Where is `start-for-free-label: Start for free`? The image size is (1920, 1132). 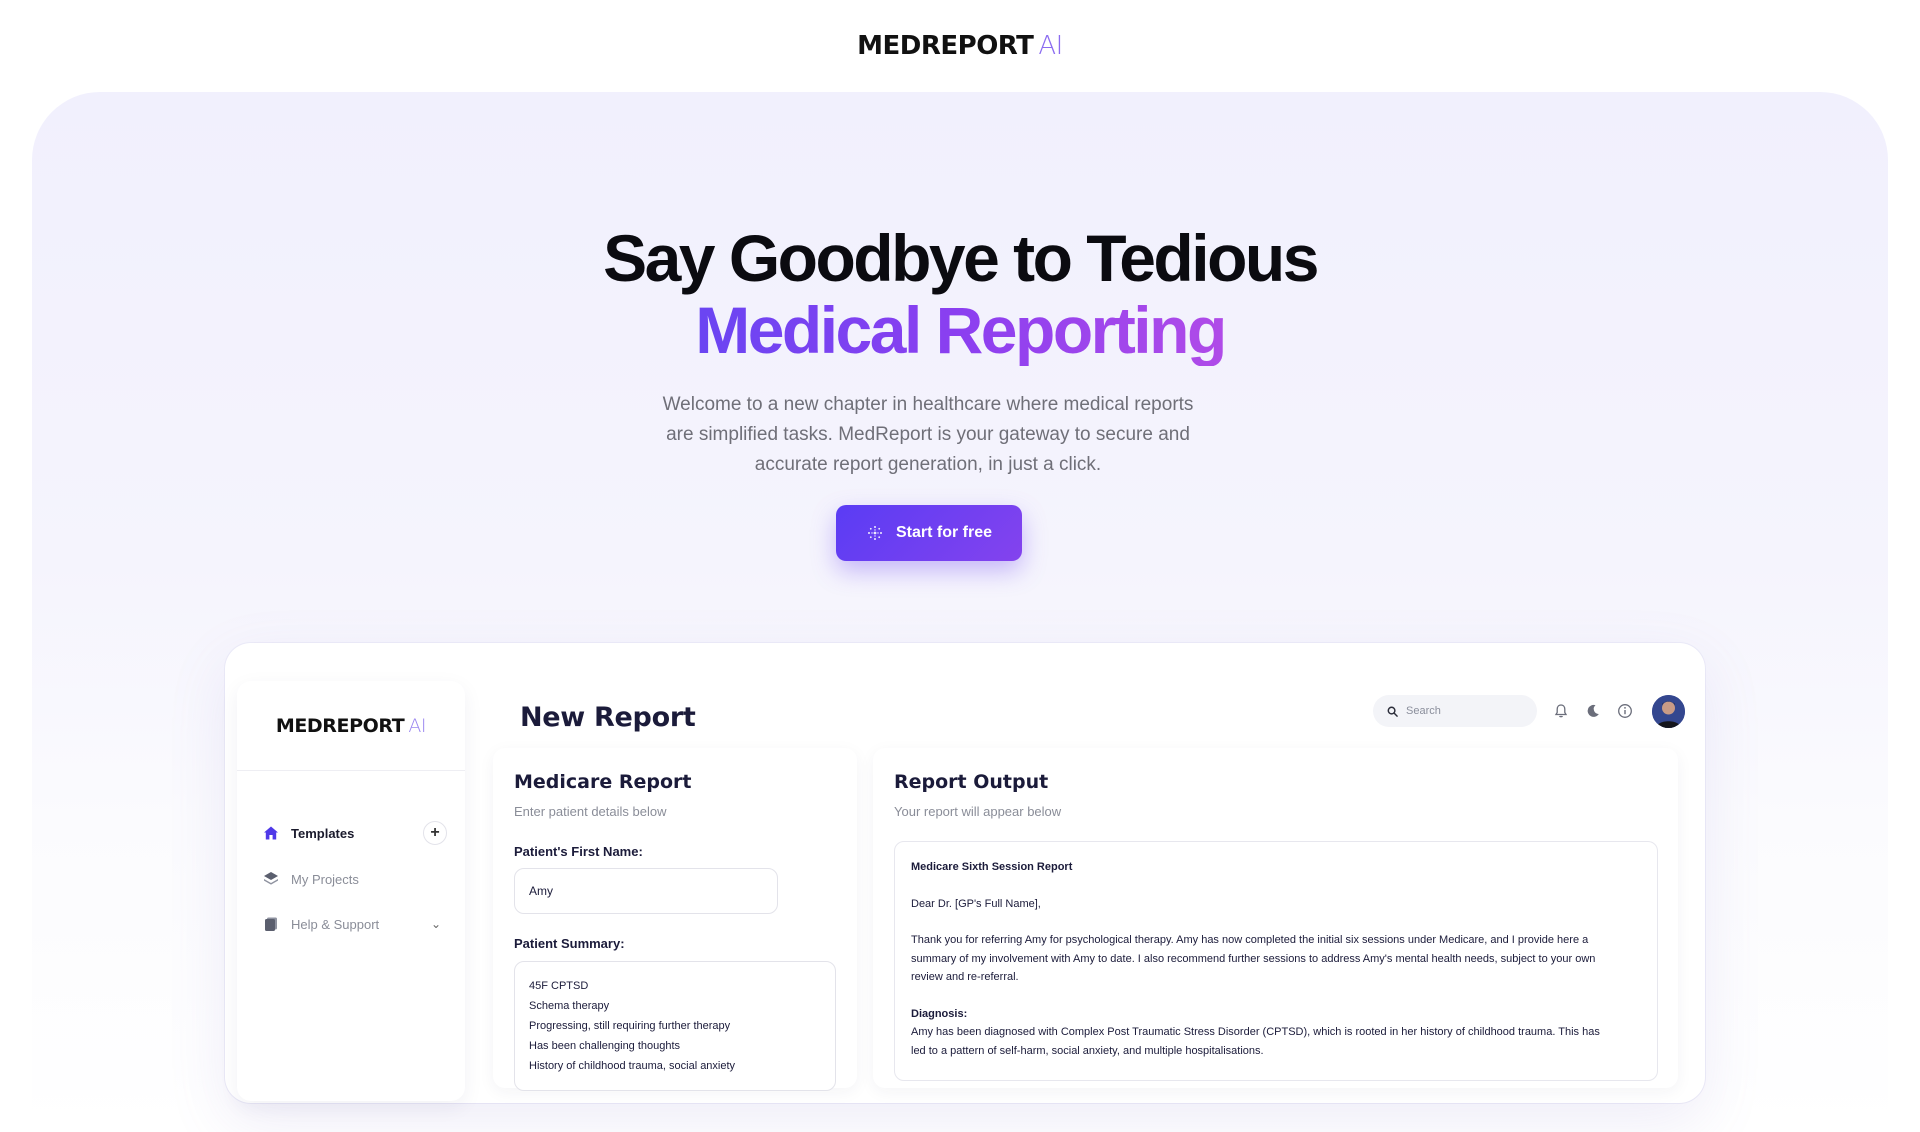 start-for-free-label: Start for free is located at coordinates (944, 532).